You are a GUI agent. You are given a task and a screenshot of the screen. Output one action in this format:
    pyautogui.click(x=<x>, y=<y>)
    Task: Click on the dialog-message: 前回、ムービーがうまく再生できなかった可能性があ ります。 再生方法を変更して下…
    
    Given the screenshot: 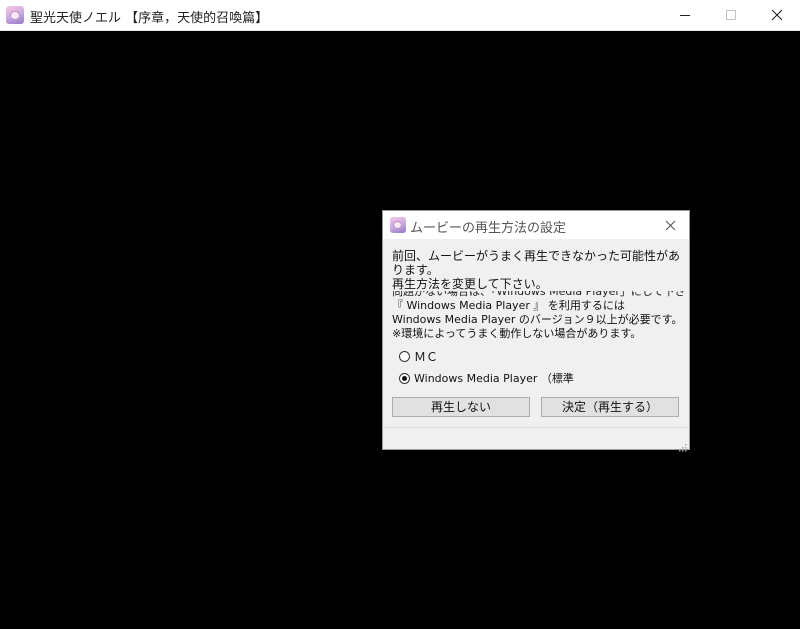 What is the action you would take?
    pyautogui.click(x=538, y=295)
    